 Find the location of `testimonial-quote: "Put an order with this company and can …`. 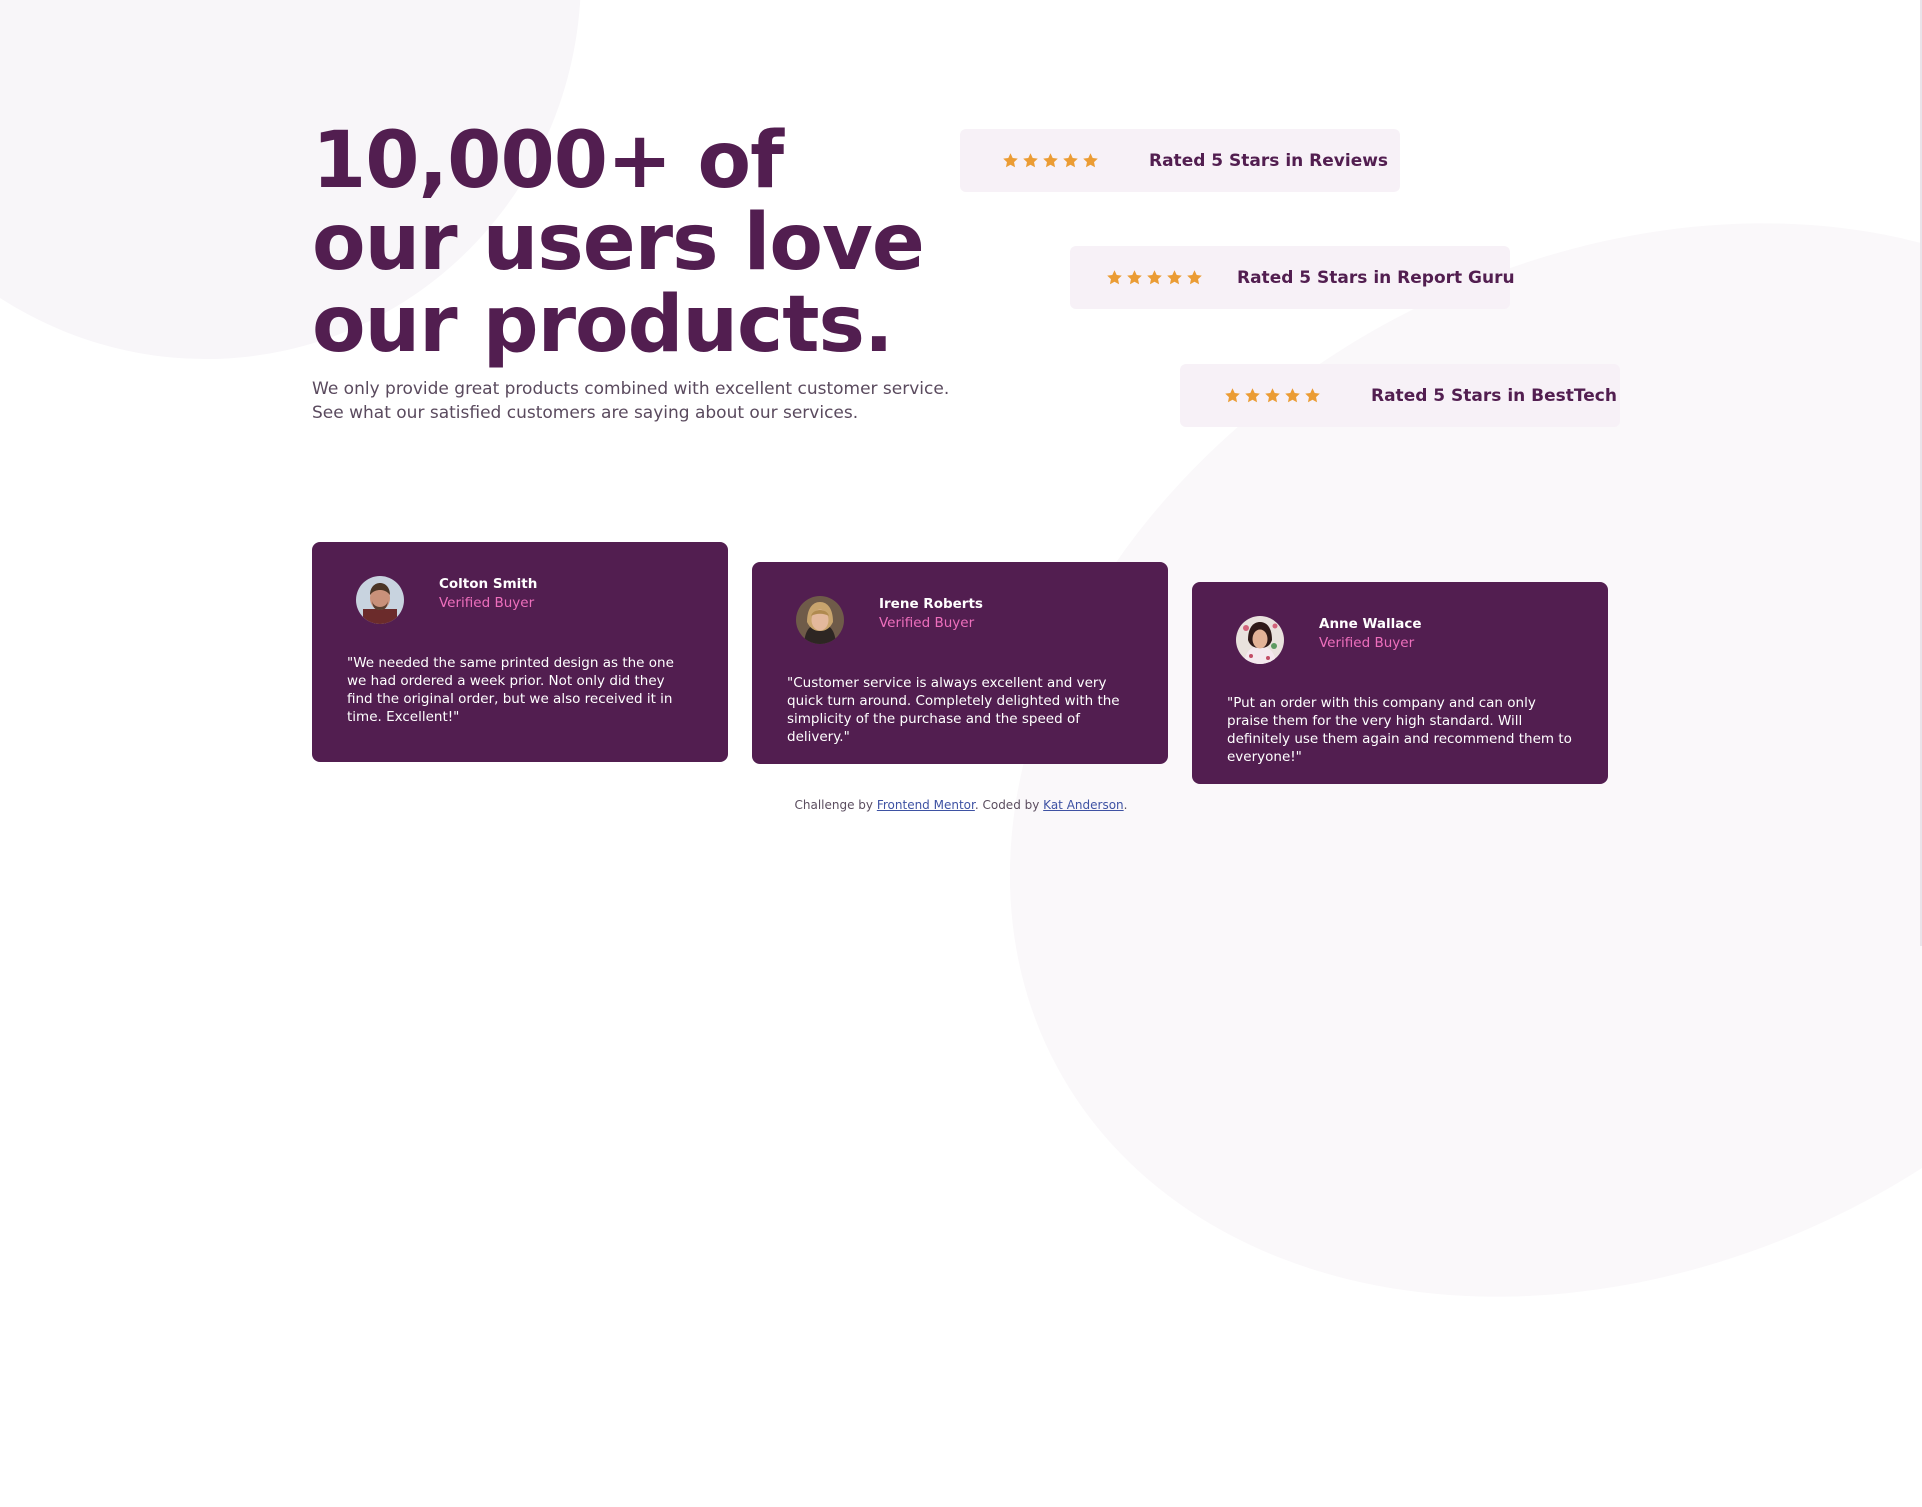

testimonial-quote: "Put an order with this company and can … is located at coordinates (1399, 730).